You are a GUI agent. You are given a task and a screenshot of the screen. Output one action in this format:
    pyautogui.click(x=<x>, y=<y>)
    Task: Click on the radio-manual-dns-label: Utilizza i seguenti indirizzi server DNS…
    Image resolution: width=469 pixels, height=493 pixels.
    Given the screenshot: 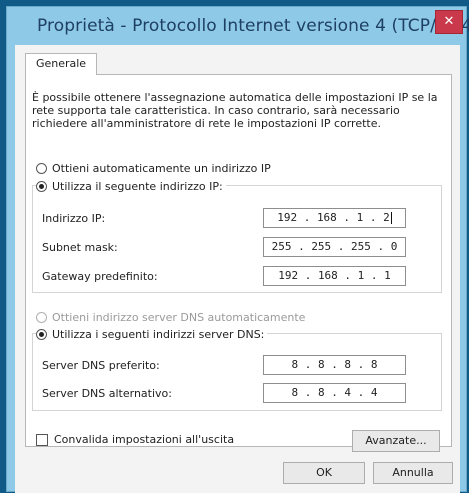 What is the action you would take?
    pyautogui.click(x=158, y=334)
    